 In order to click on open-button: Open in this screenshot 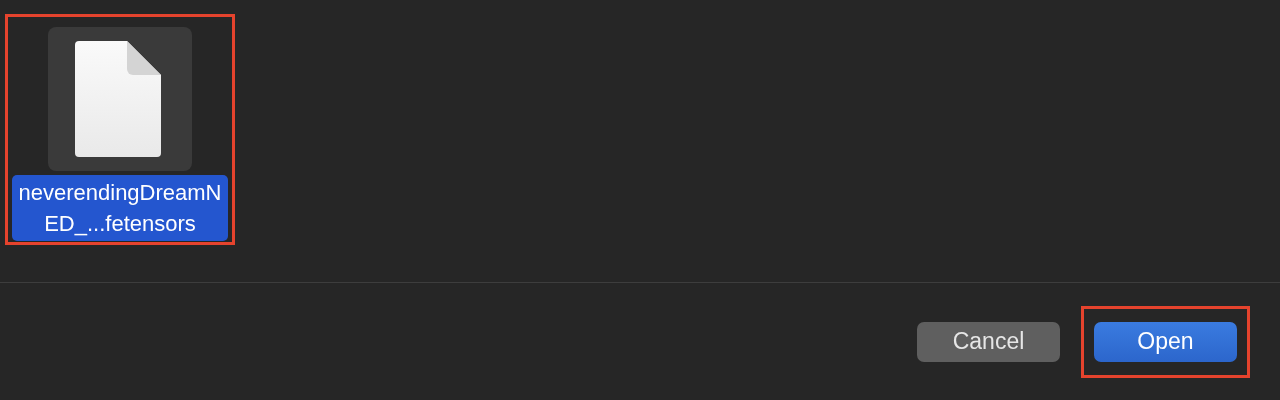, I will do `click(1165, 341)`.